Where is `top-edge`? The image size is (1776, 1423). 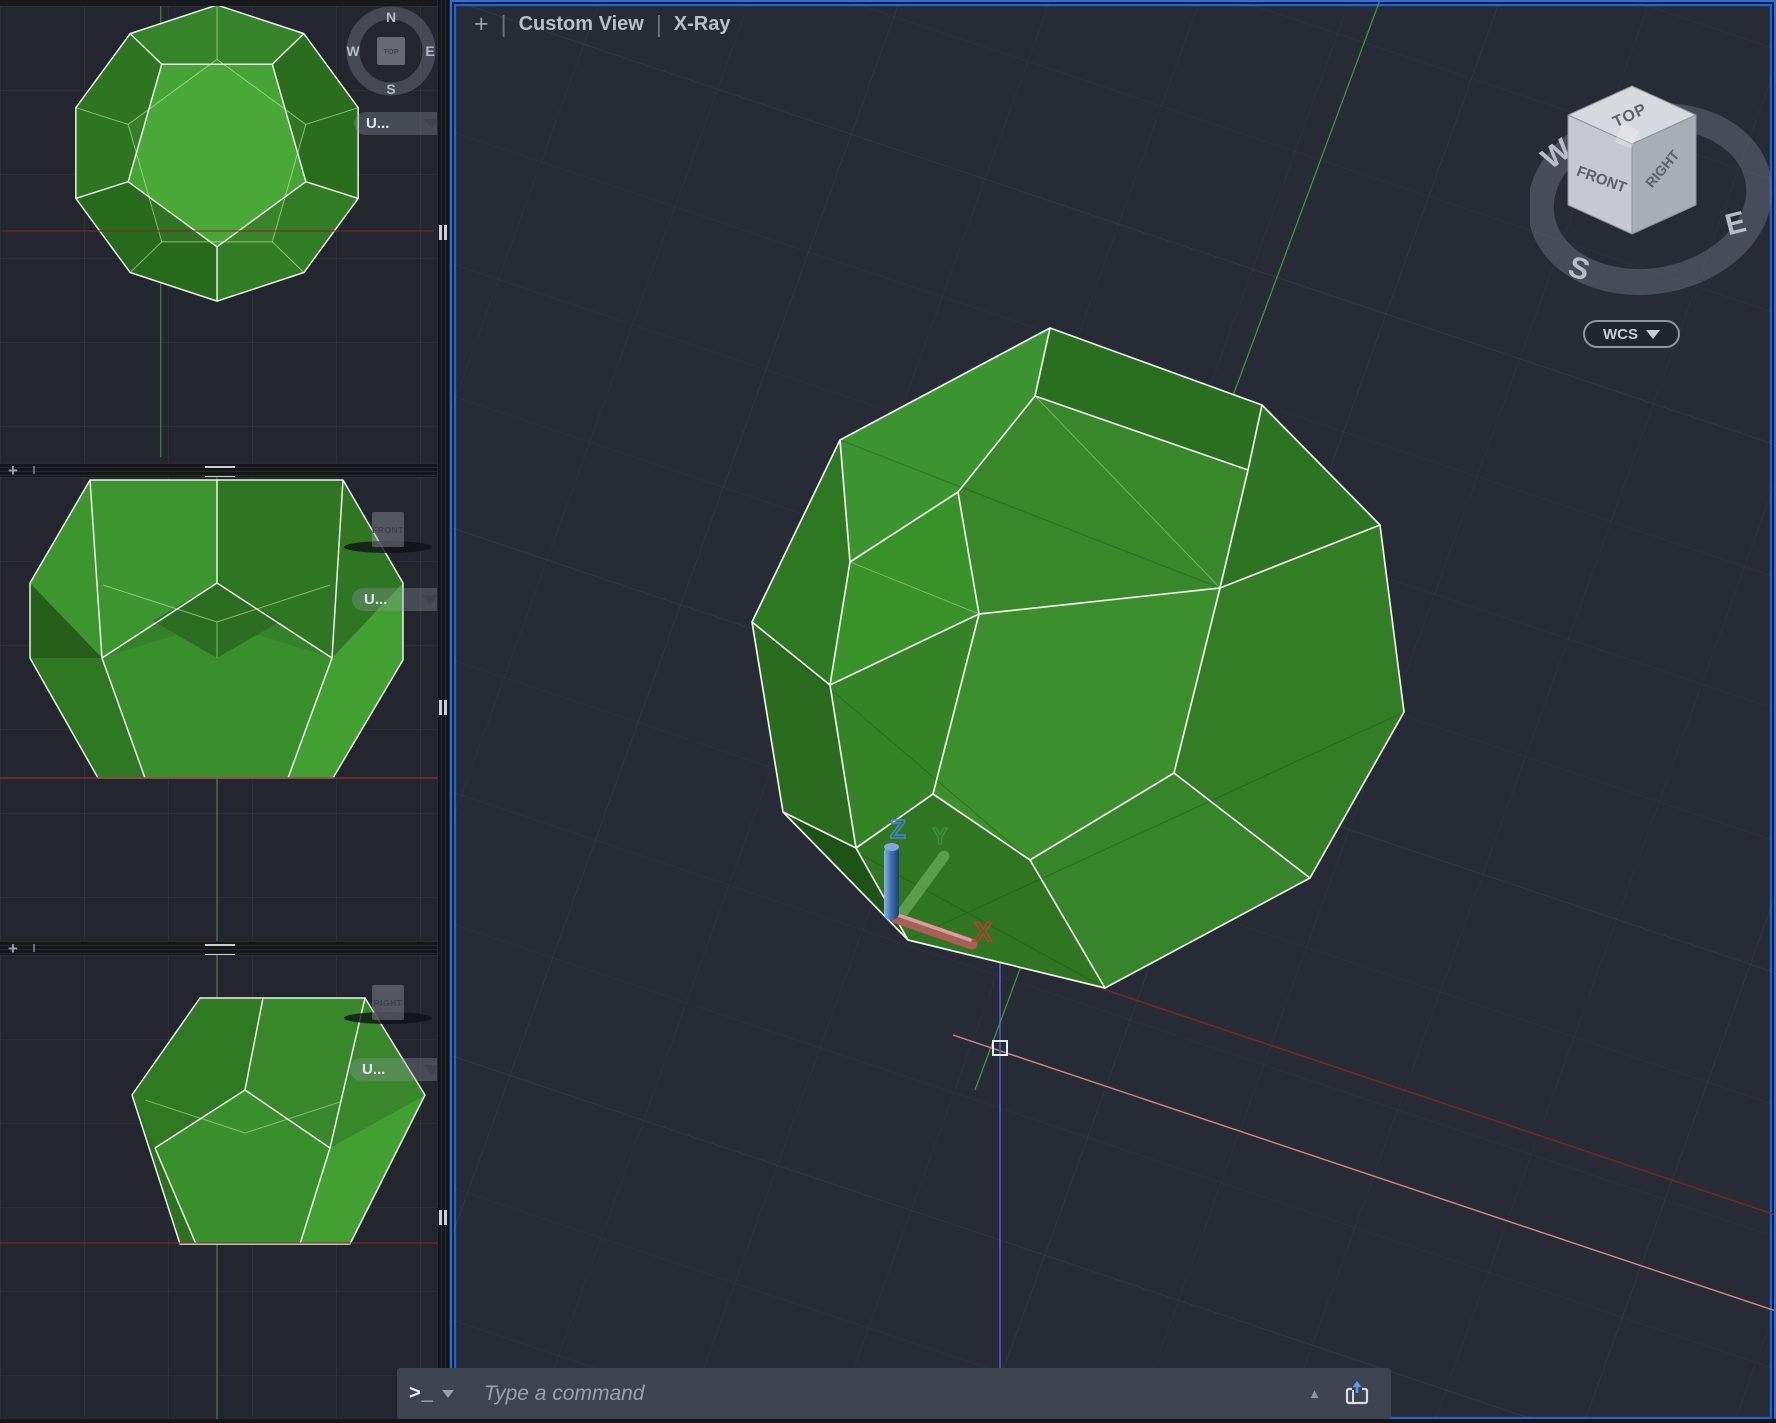 top-edge is located at coordinates (225, 3).